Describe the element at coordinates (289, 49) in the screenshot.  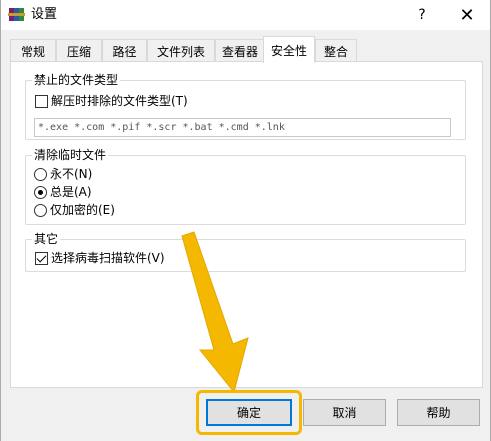
I see `tab-security: 安全性` at that location.